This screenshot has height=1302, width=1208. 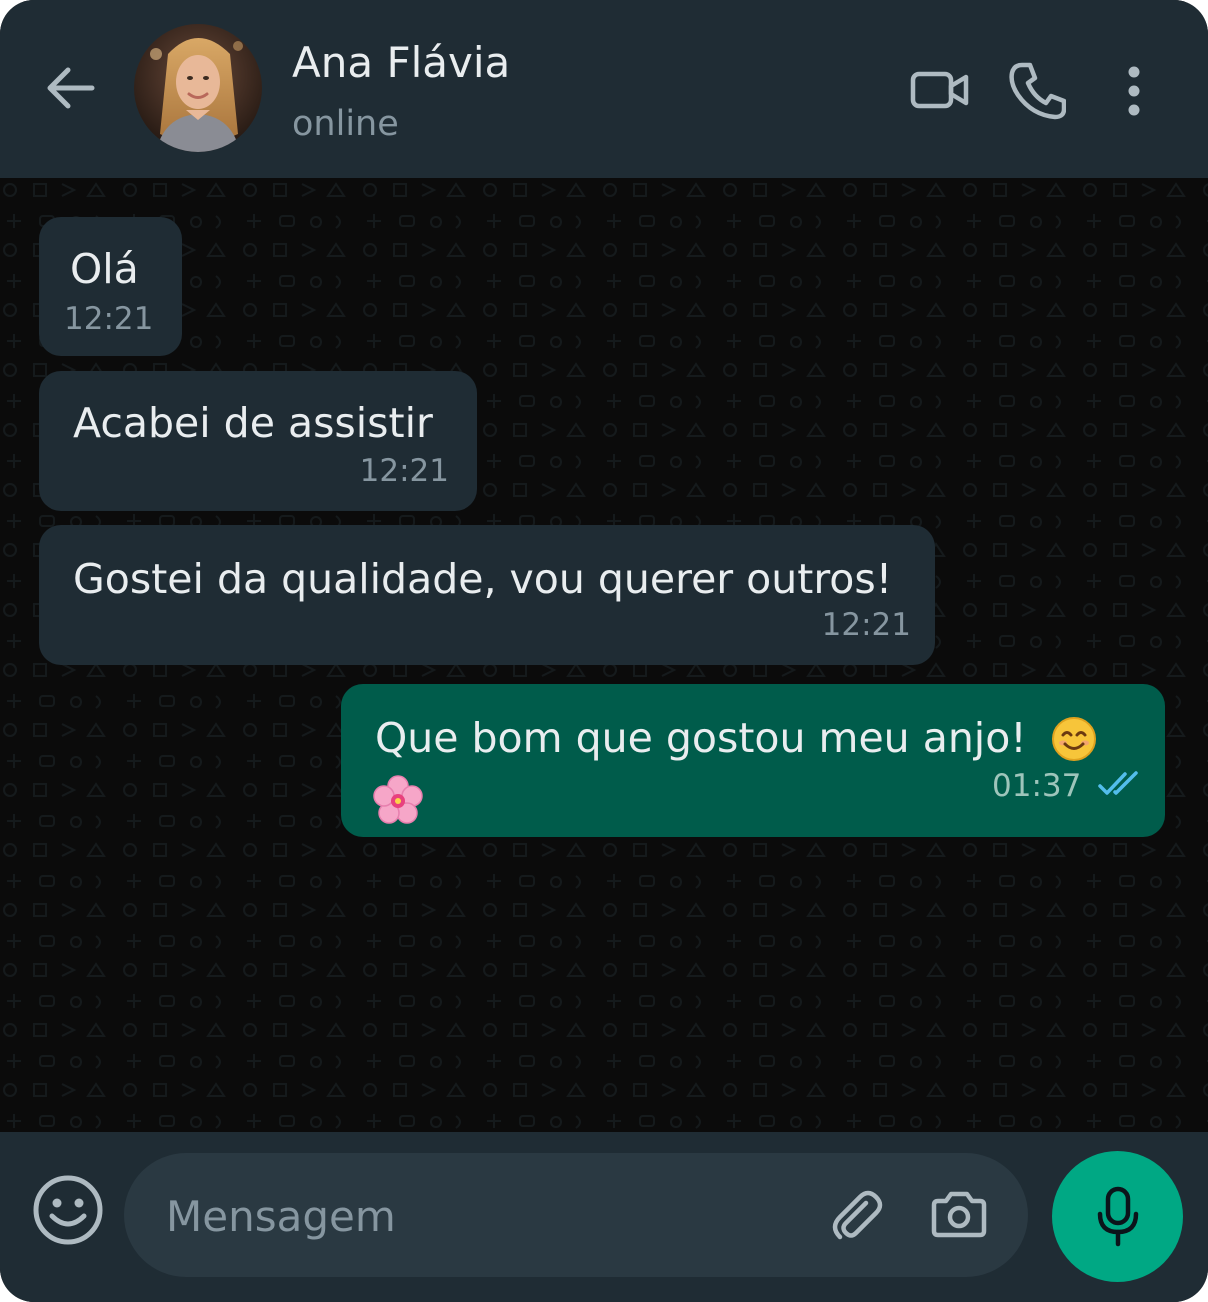 I want to click on voice-message-button, so click(x=1117, y=1216).